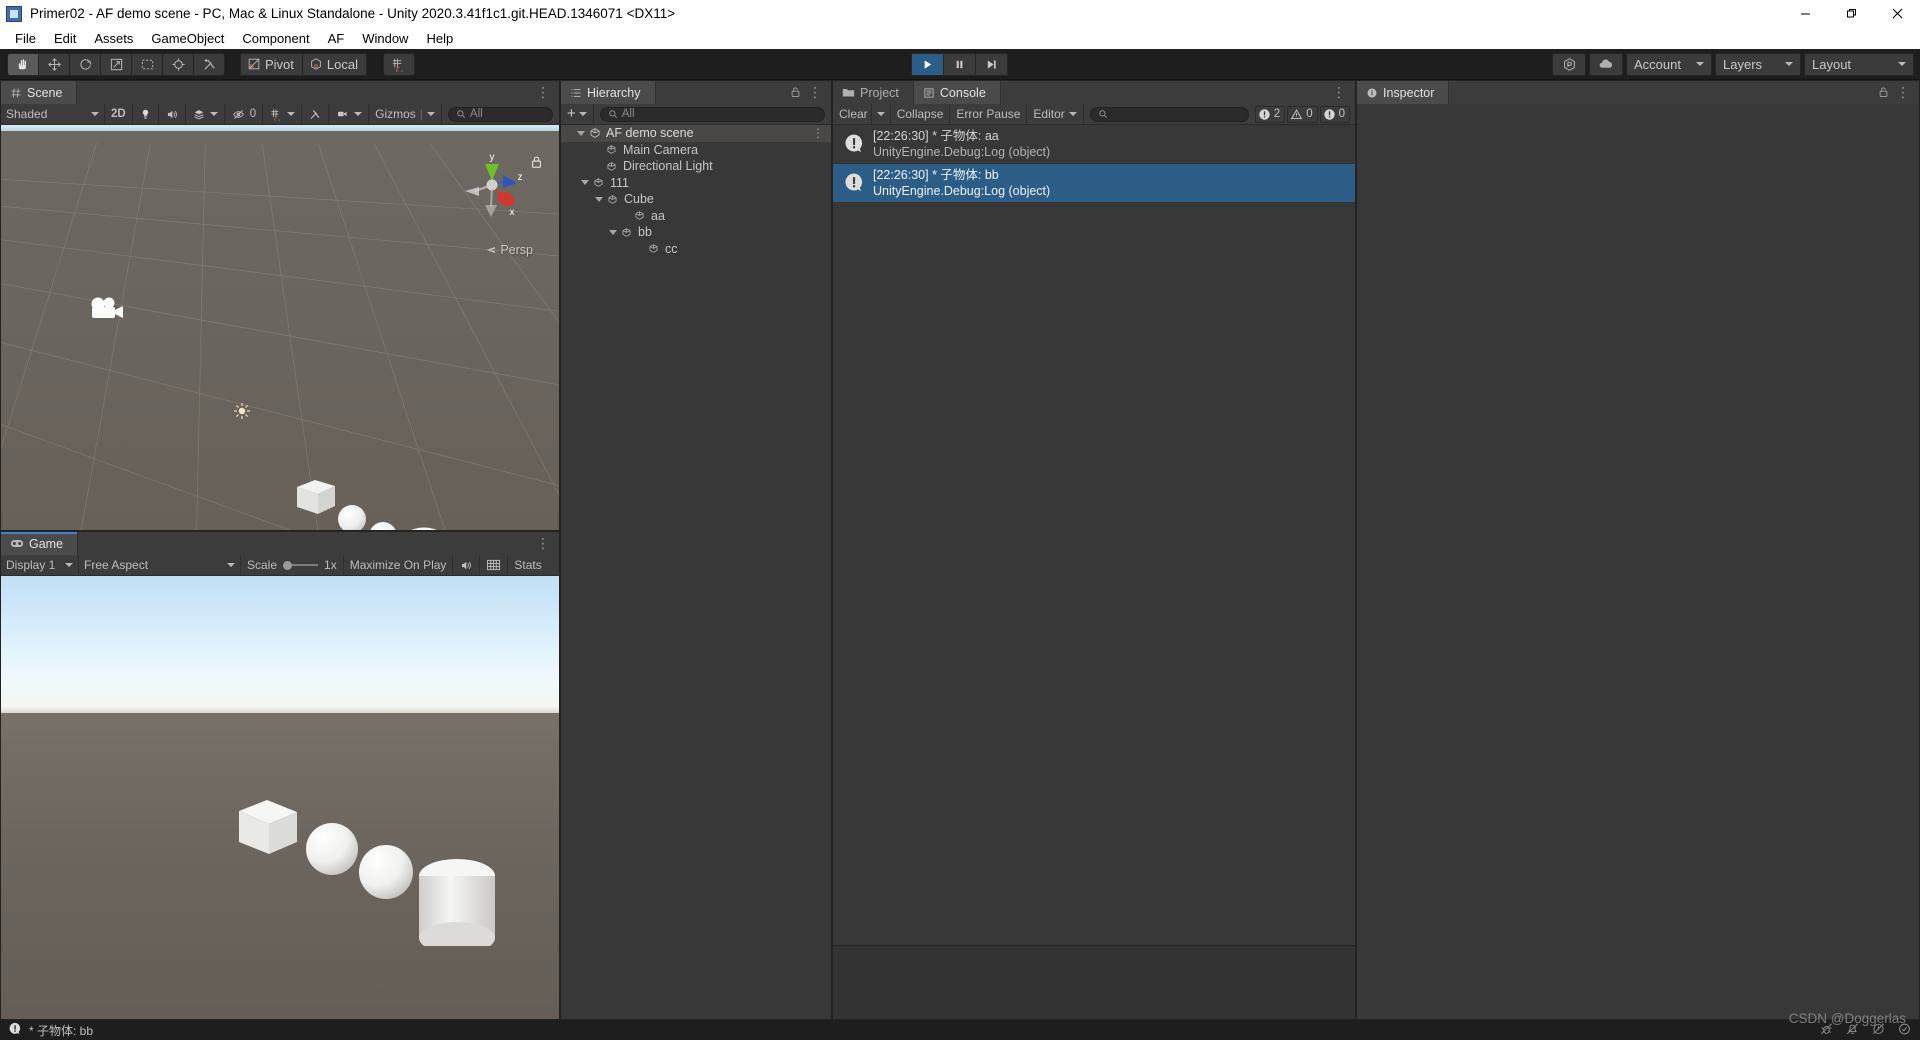 This screenshot has height=1040, width=1920. What do you see at coordinates (108, 311) in the screenshot?
I see `main-camera-gizmo` at bounding box center [108, 311].